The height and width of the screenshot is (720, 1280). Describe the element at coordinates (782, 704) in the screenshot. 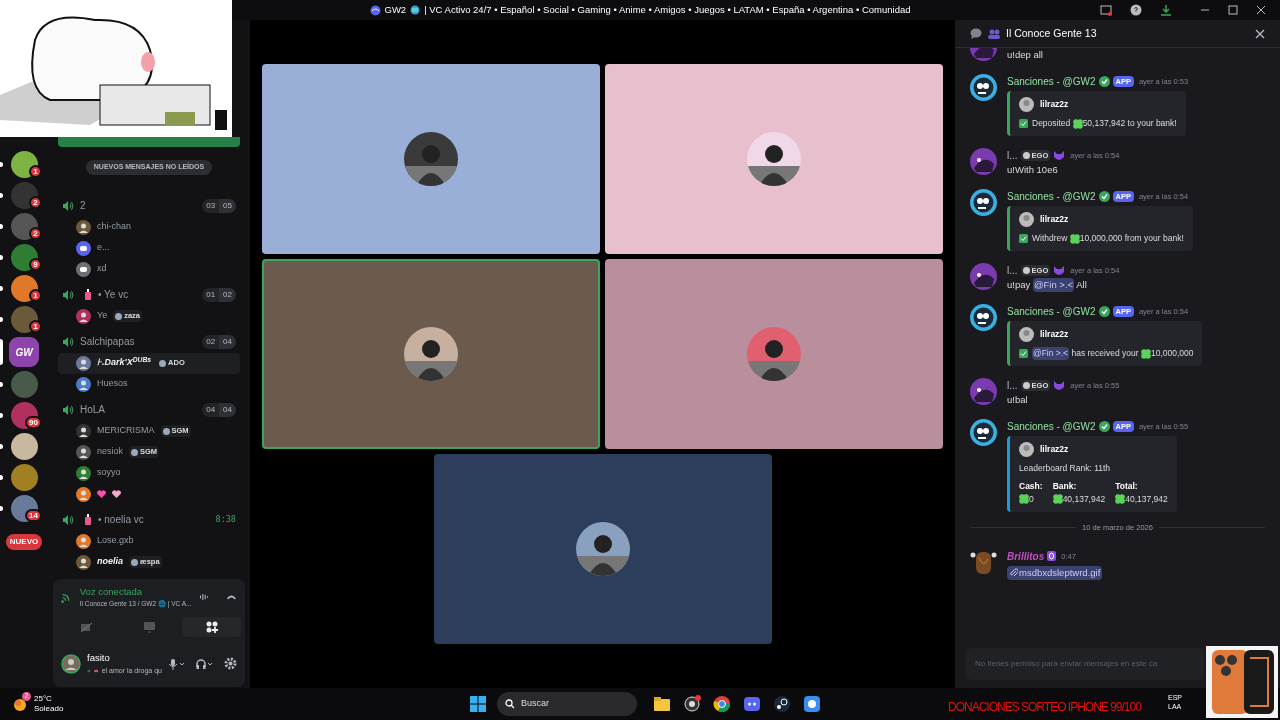

I see `game-launcher-icon` at that location.